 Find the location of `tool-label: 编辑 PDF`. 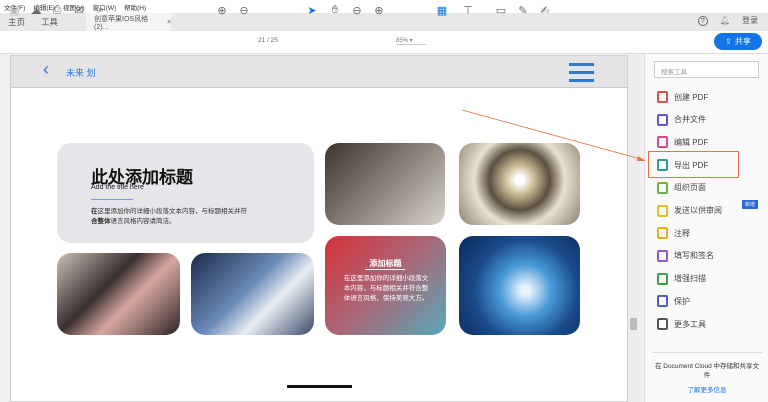

tool-label: 编辑 PDF is located at coordinates (691, 142).